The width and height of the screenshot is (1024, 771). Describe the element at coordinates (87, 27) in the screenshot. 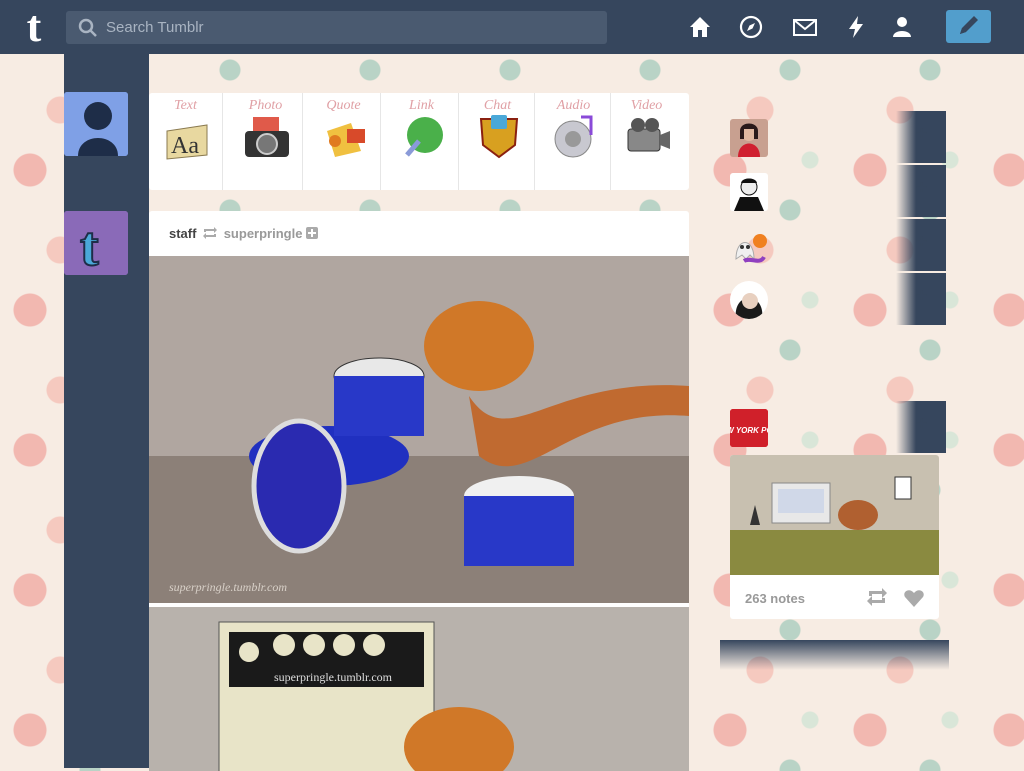

I see `search-icon` at that location.